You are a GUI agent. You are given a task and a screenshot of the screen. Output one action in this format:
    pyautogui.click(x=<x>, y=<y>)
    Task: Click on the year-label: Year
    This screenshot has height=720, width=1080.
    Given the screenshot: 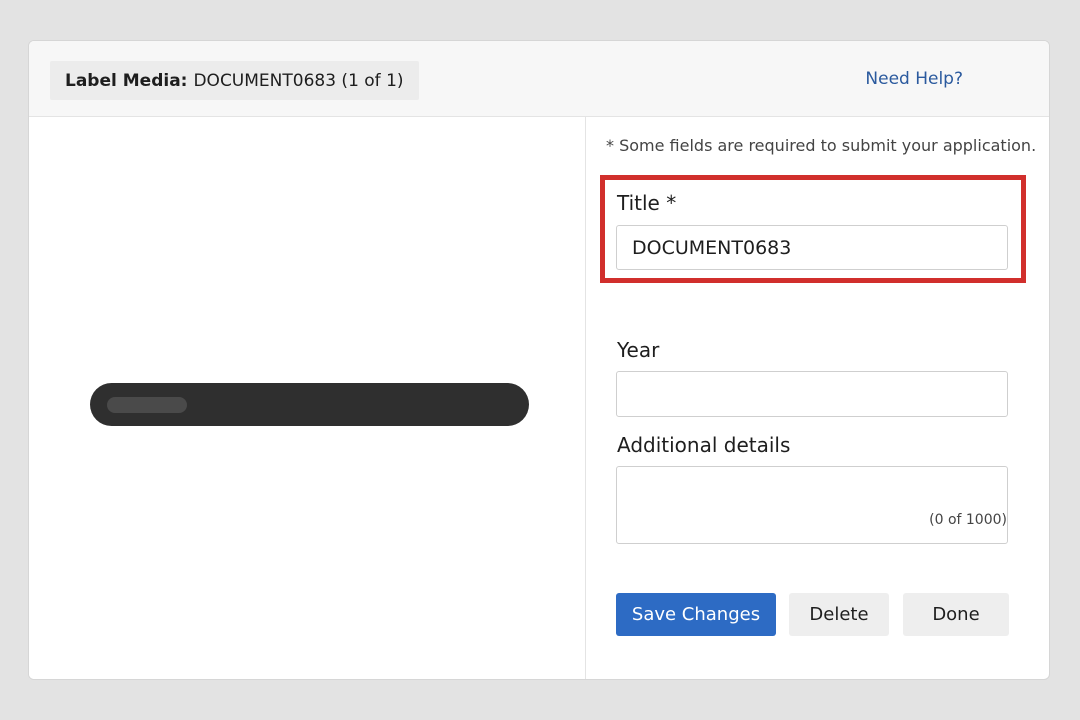 What is the action you would take?
    pyautogui.click(x=638, y=350)
    